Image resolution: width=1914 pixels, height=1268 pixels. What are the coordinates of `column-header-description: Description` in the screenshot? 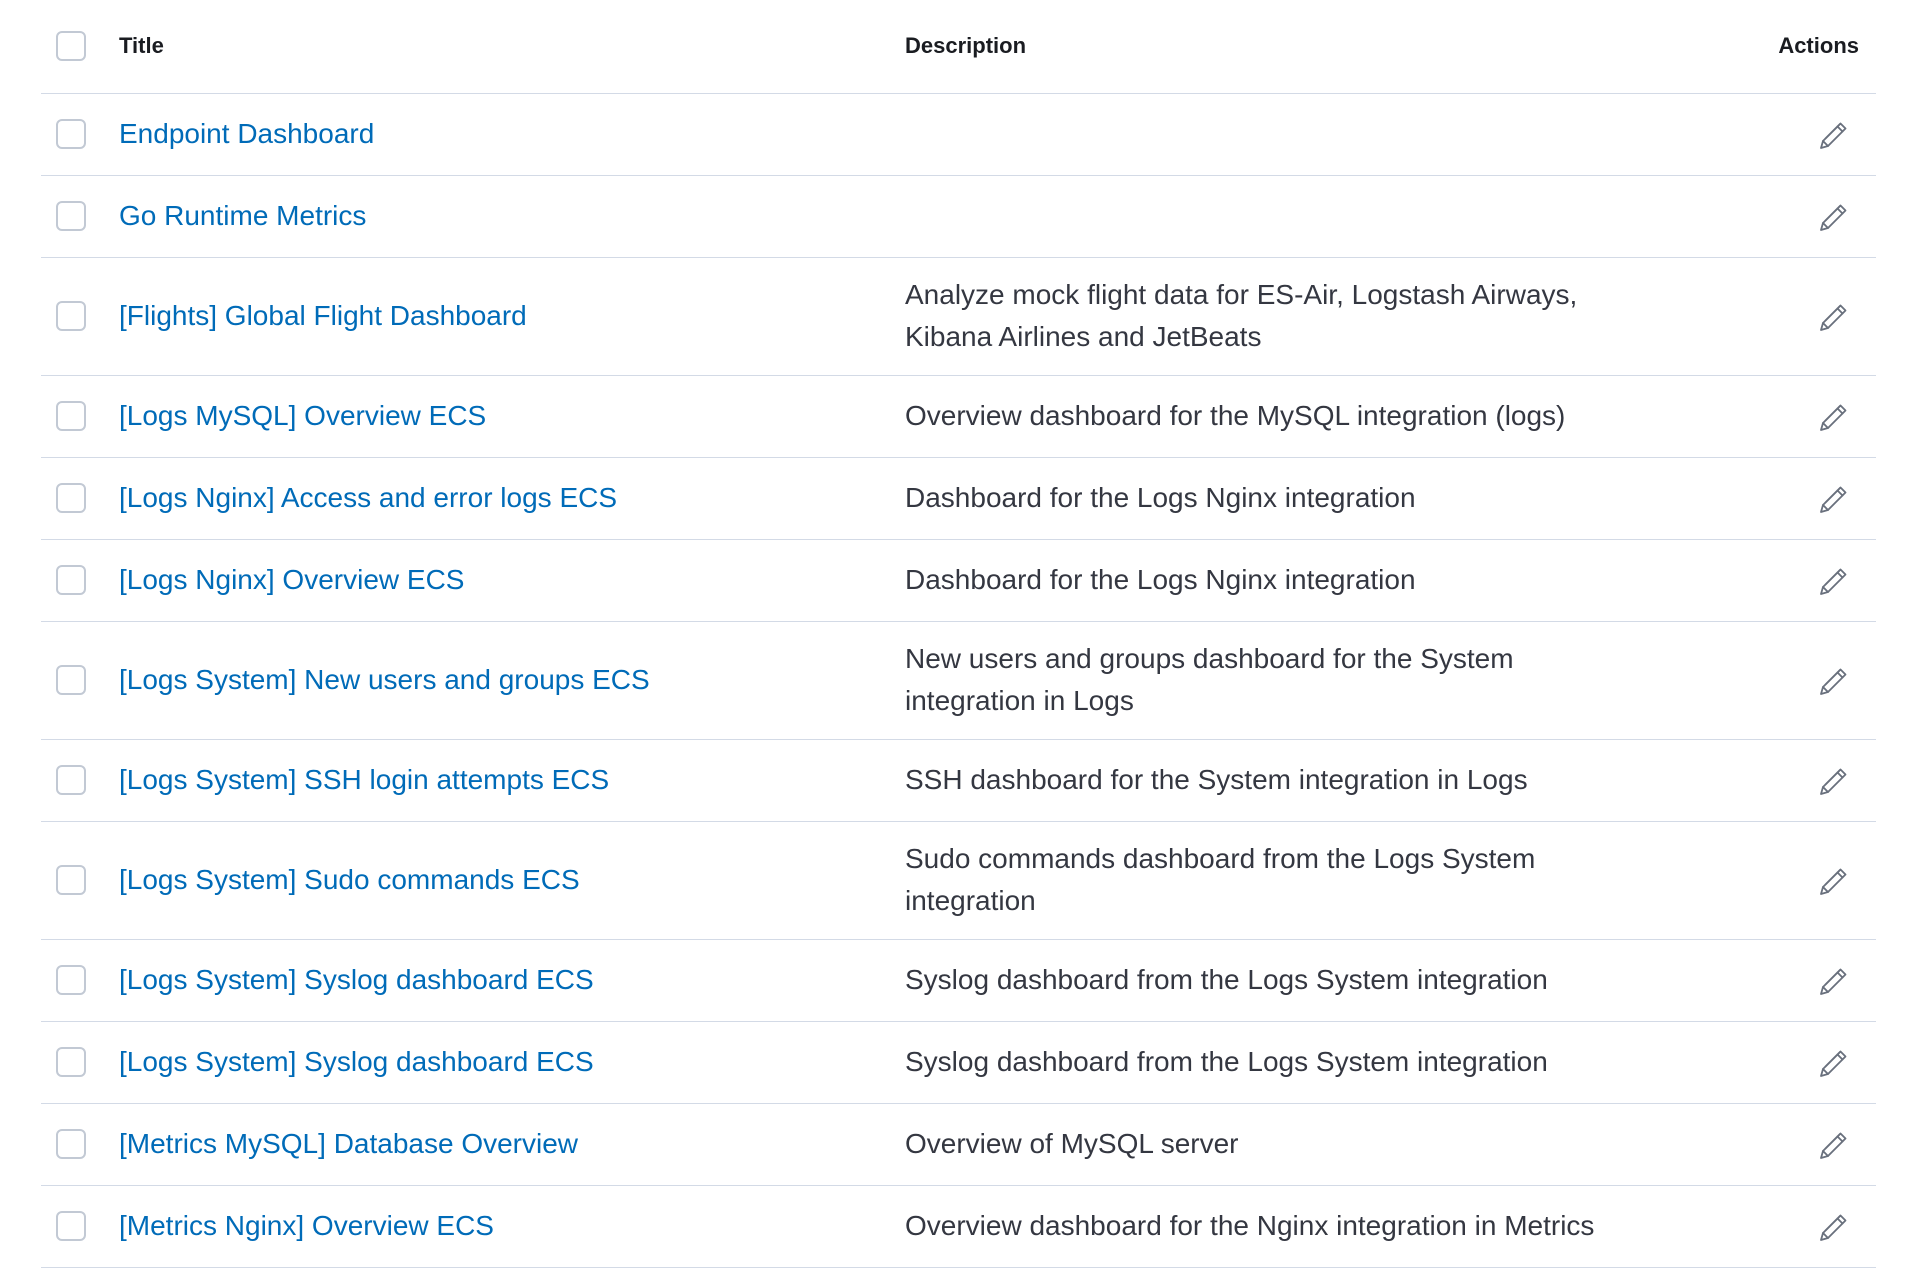 It's located at (1280, 47).